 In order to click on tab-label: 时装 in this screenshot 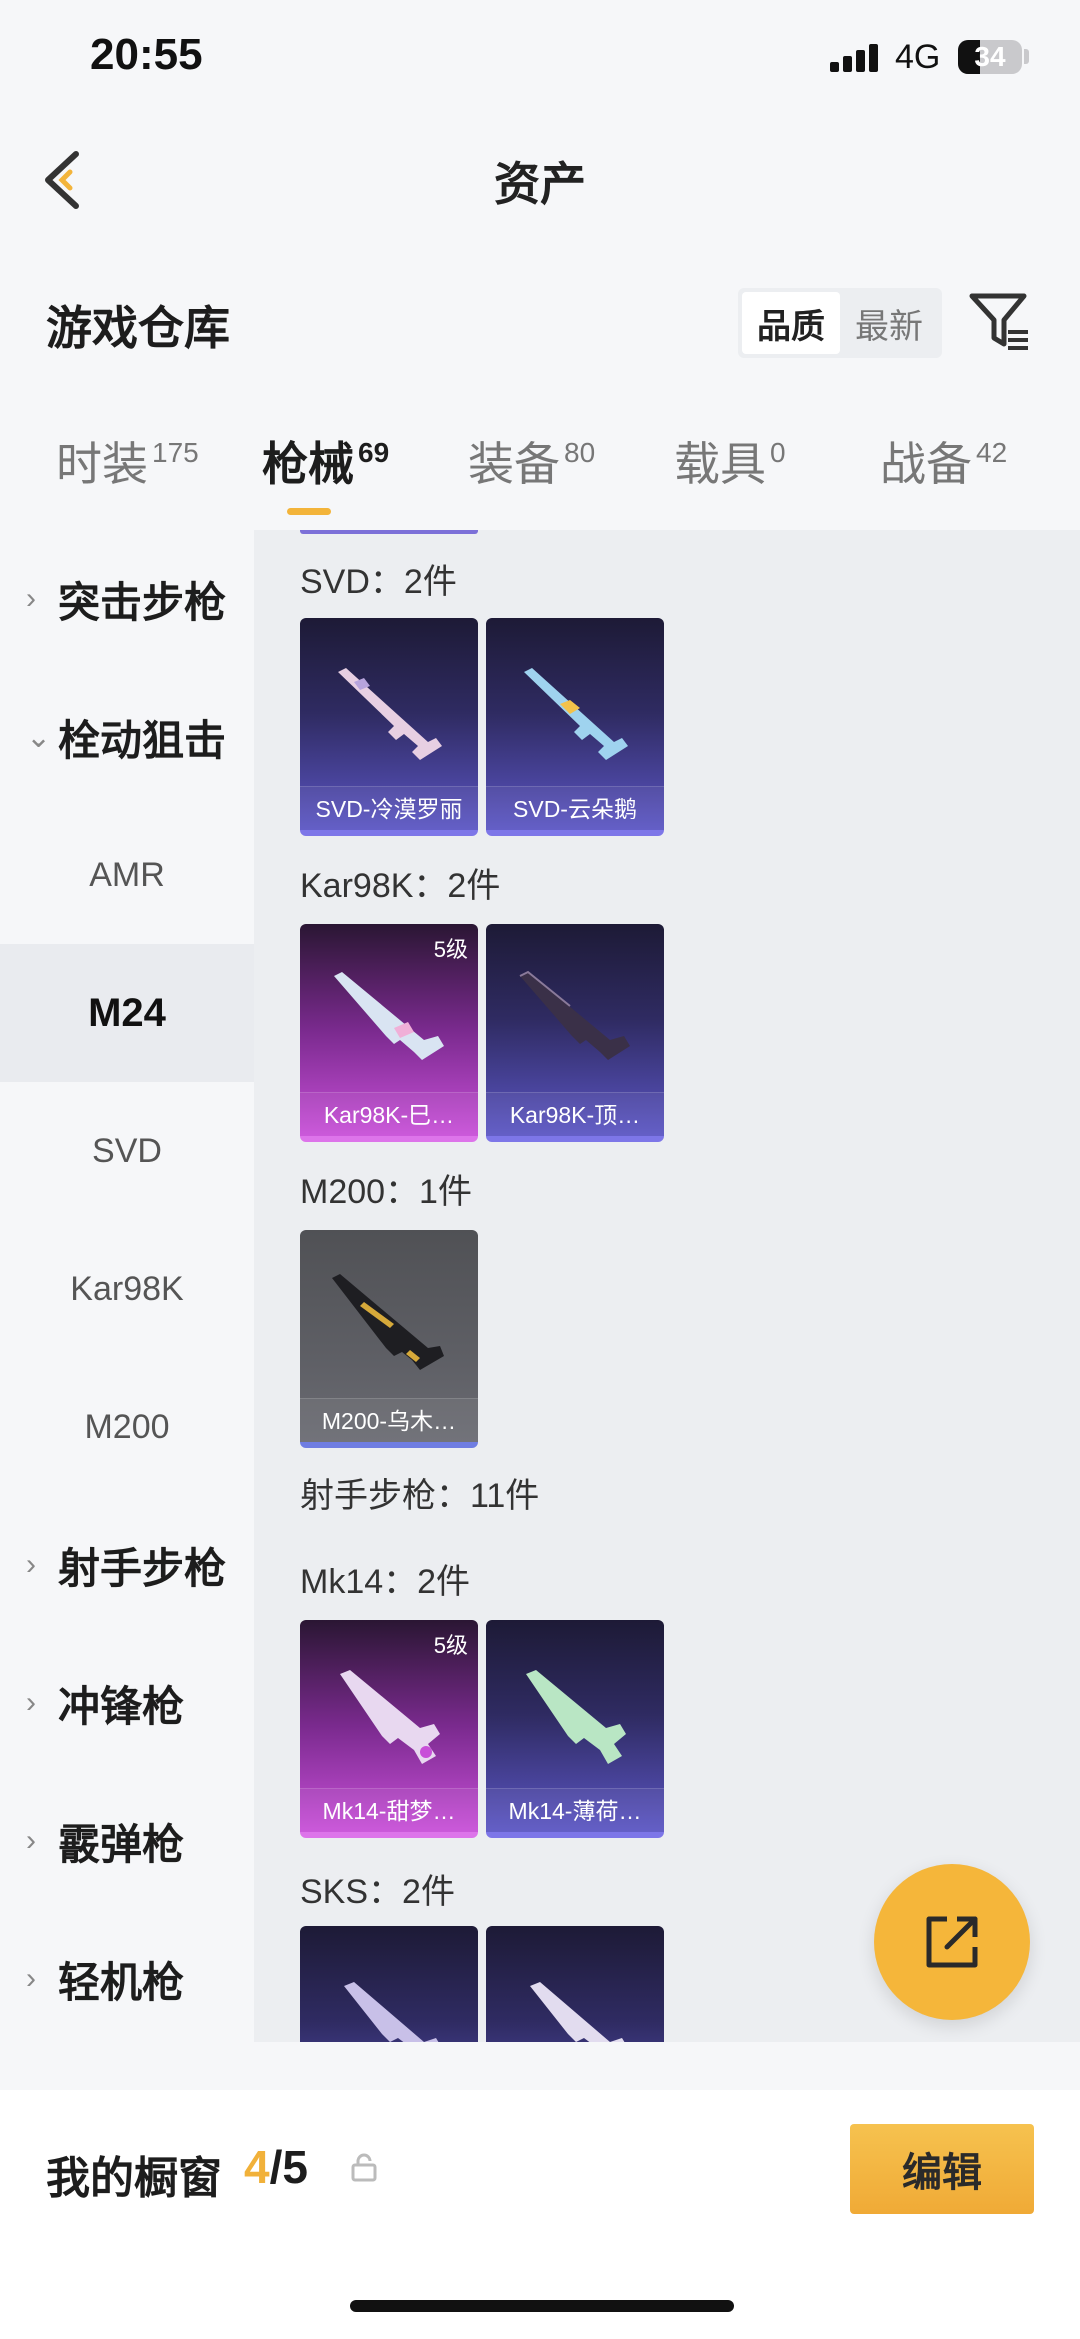, I will do `click(102, 464)`.